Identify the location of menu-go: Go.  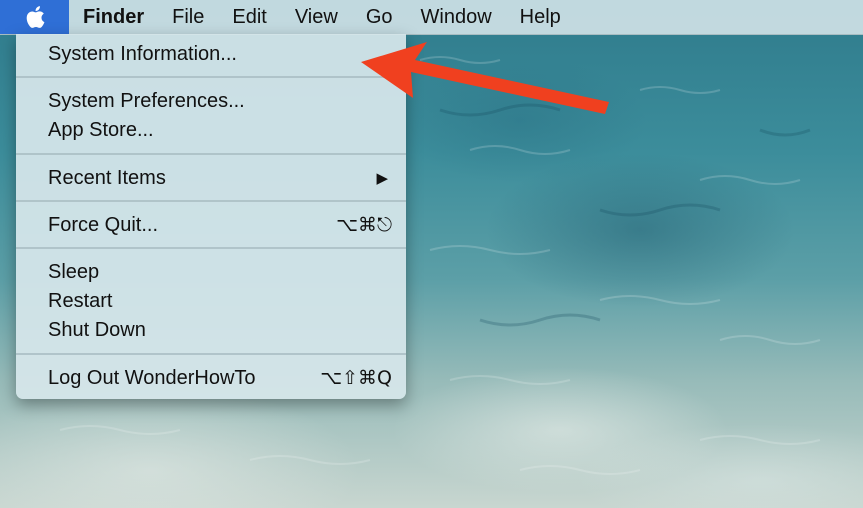
(379, 17).